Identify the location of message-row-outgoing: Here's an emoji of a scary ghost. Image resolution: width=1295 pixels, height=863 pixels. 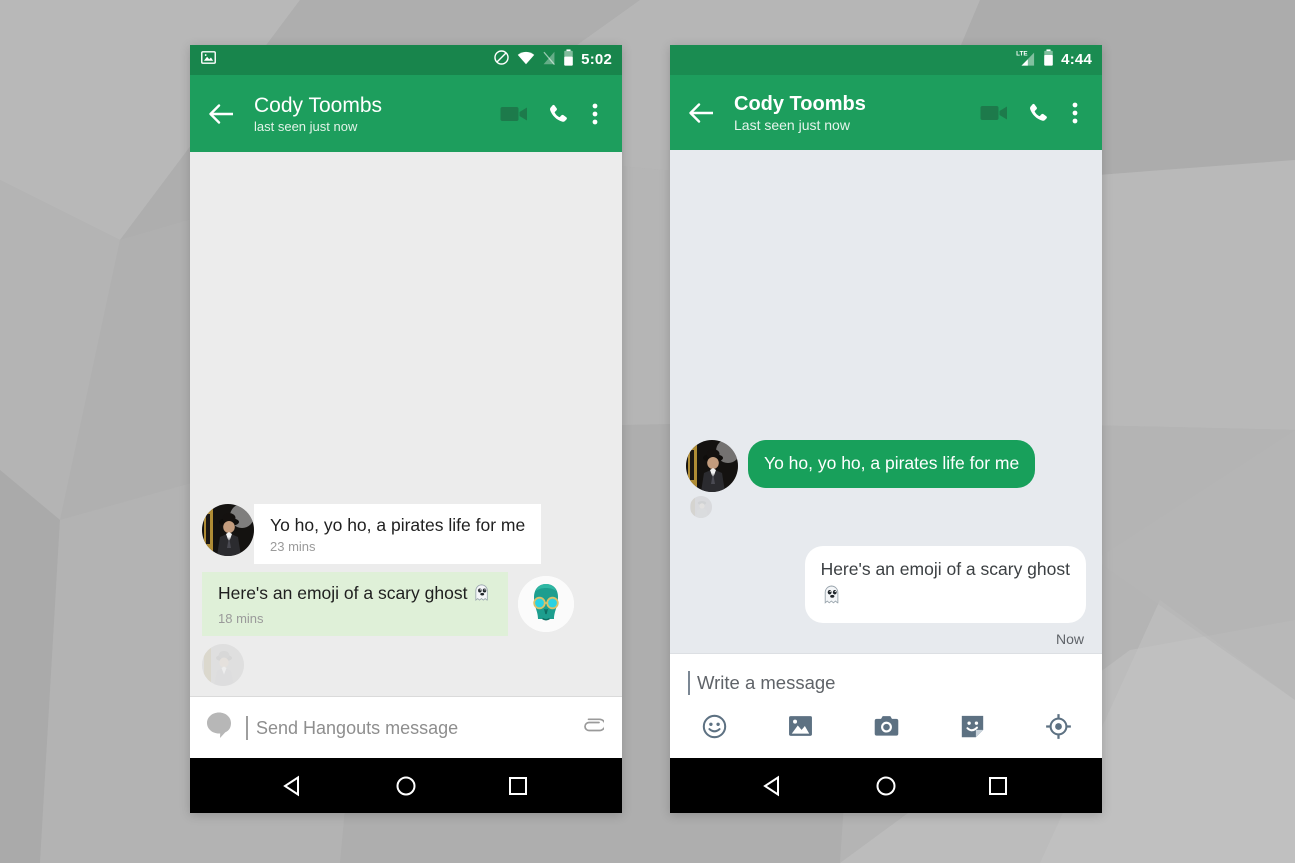
(886, 584).